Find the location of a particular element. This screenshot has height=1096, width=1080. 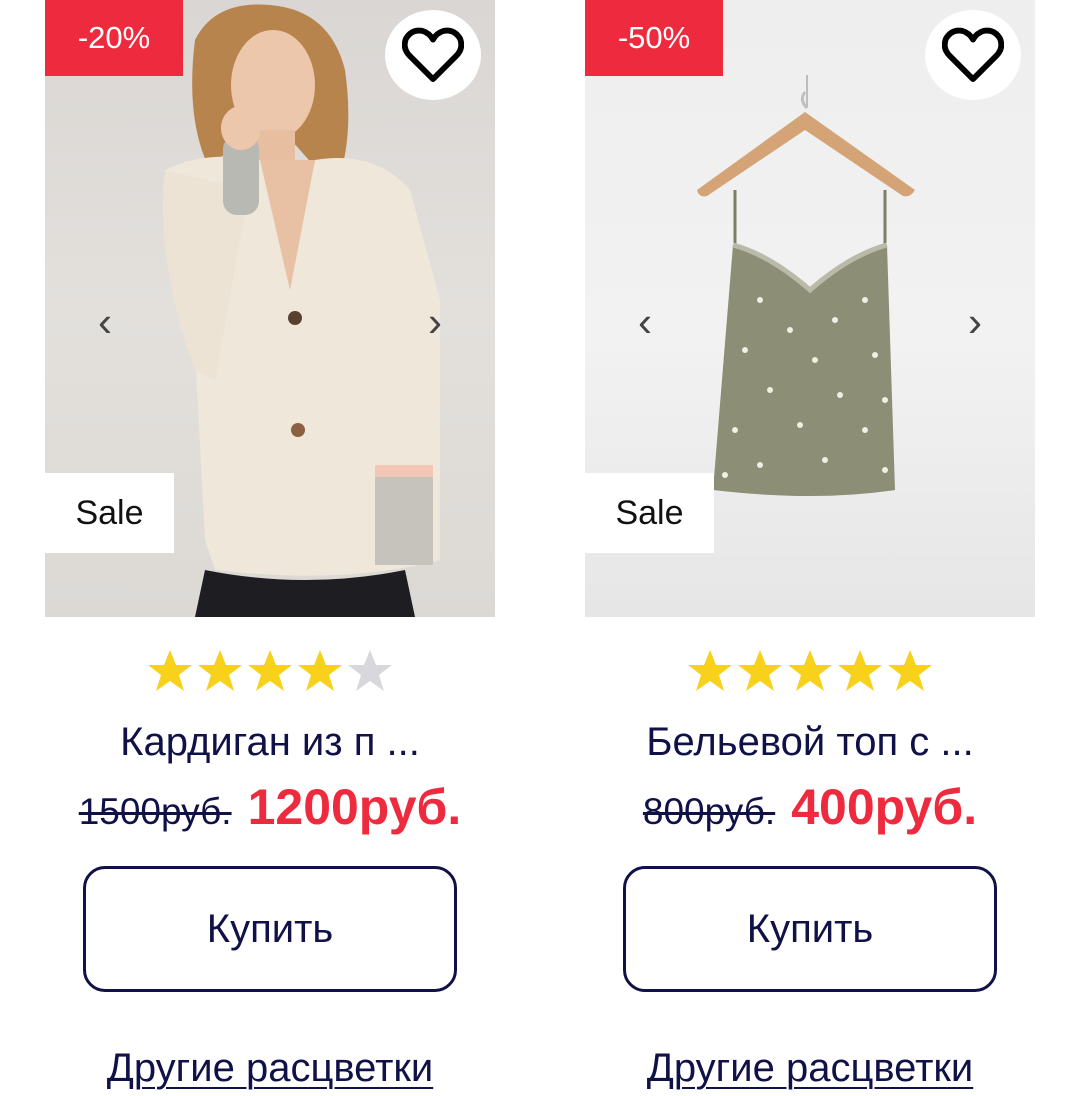

price-row: 800руб. 400руб. is located at coordinates (810, 807).